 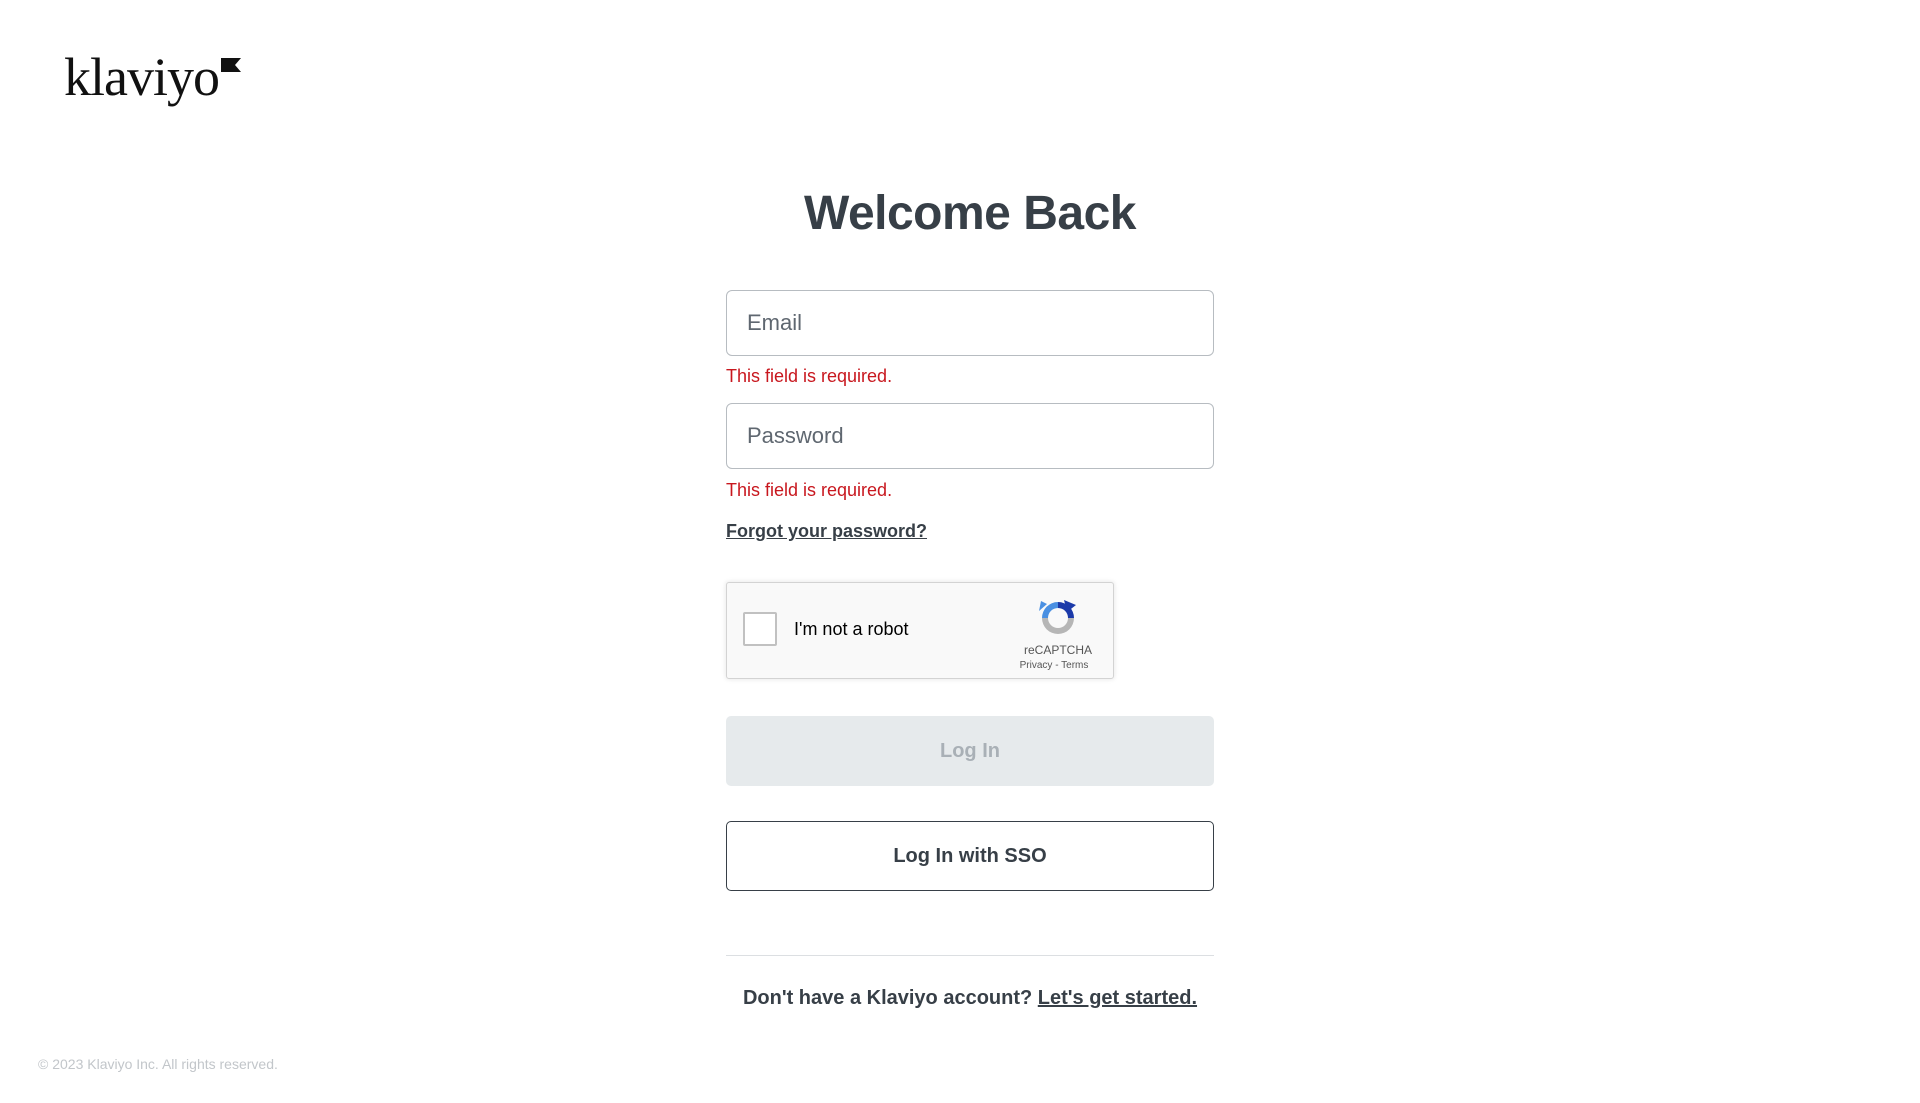 What do you see at coordinates (970, 856) in the screenshot?
I see `sso-login-button: Log In with SSO` at bounding box center [970, 856].